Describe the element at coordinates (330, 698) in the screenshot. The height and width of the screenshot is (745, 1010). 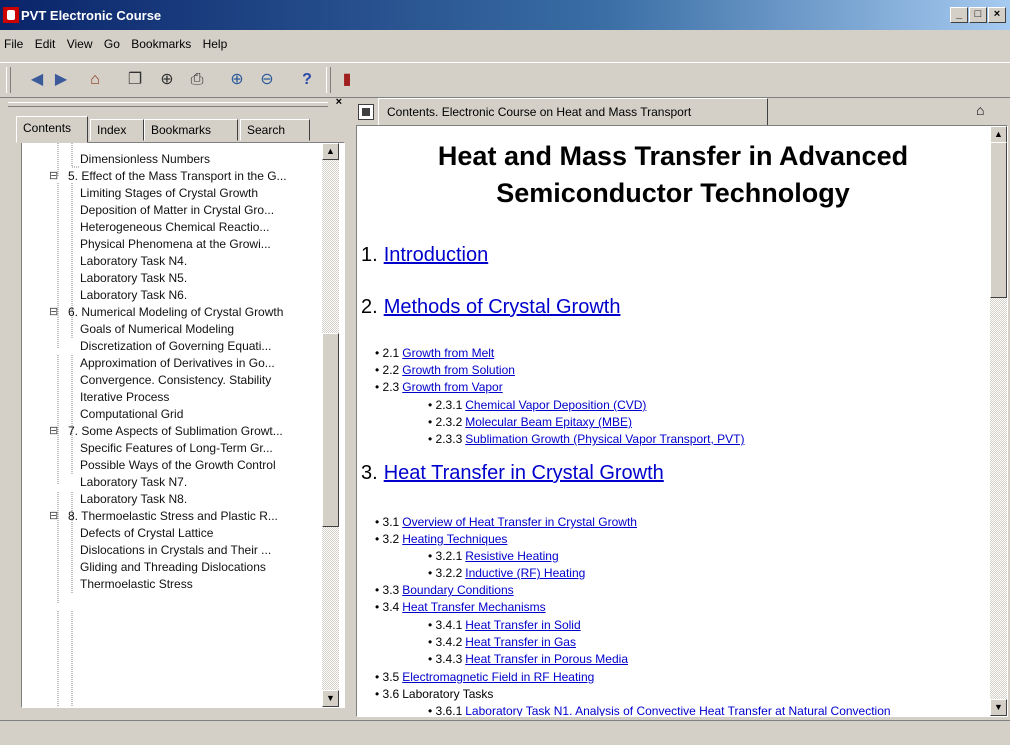
I see `scroll-down-icon: ▼` at that location.